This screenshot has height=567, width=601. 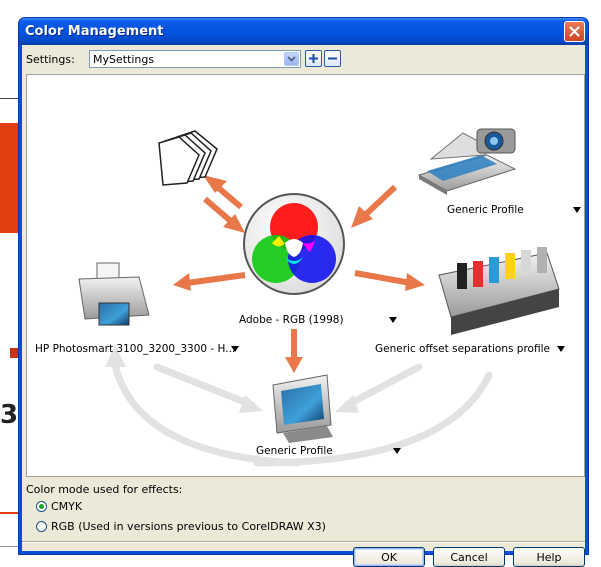 What do you see at coordinates (294, 244) in the screenshot?
I see `rgb-color-sphere-icon` at bounding box center [294, 244].